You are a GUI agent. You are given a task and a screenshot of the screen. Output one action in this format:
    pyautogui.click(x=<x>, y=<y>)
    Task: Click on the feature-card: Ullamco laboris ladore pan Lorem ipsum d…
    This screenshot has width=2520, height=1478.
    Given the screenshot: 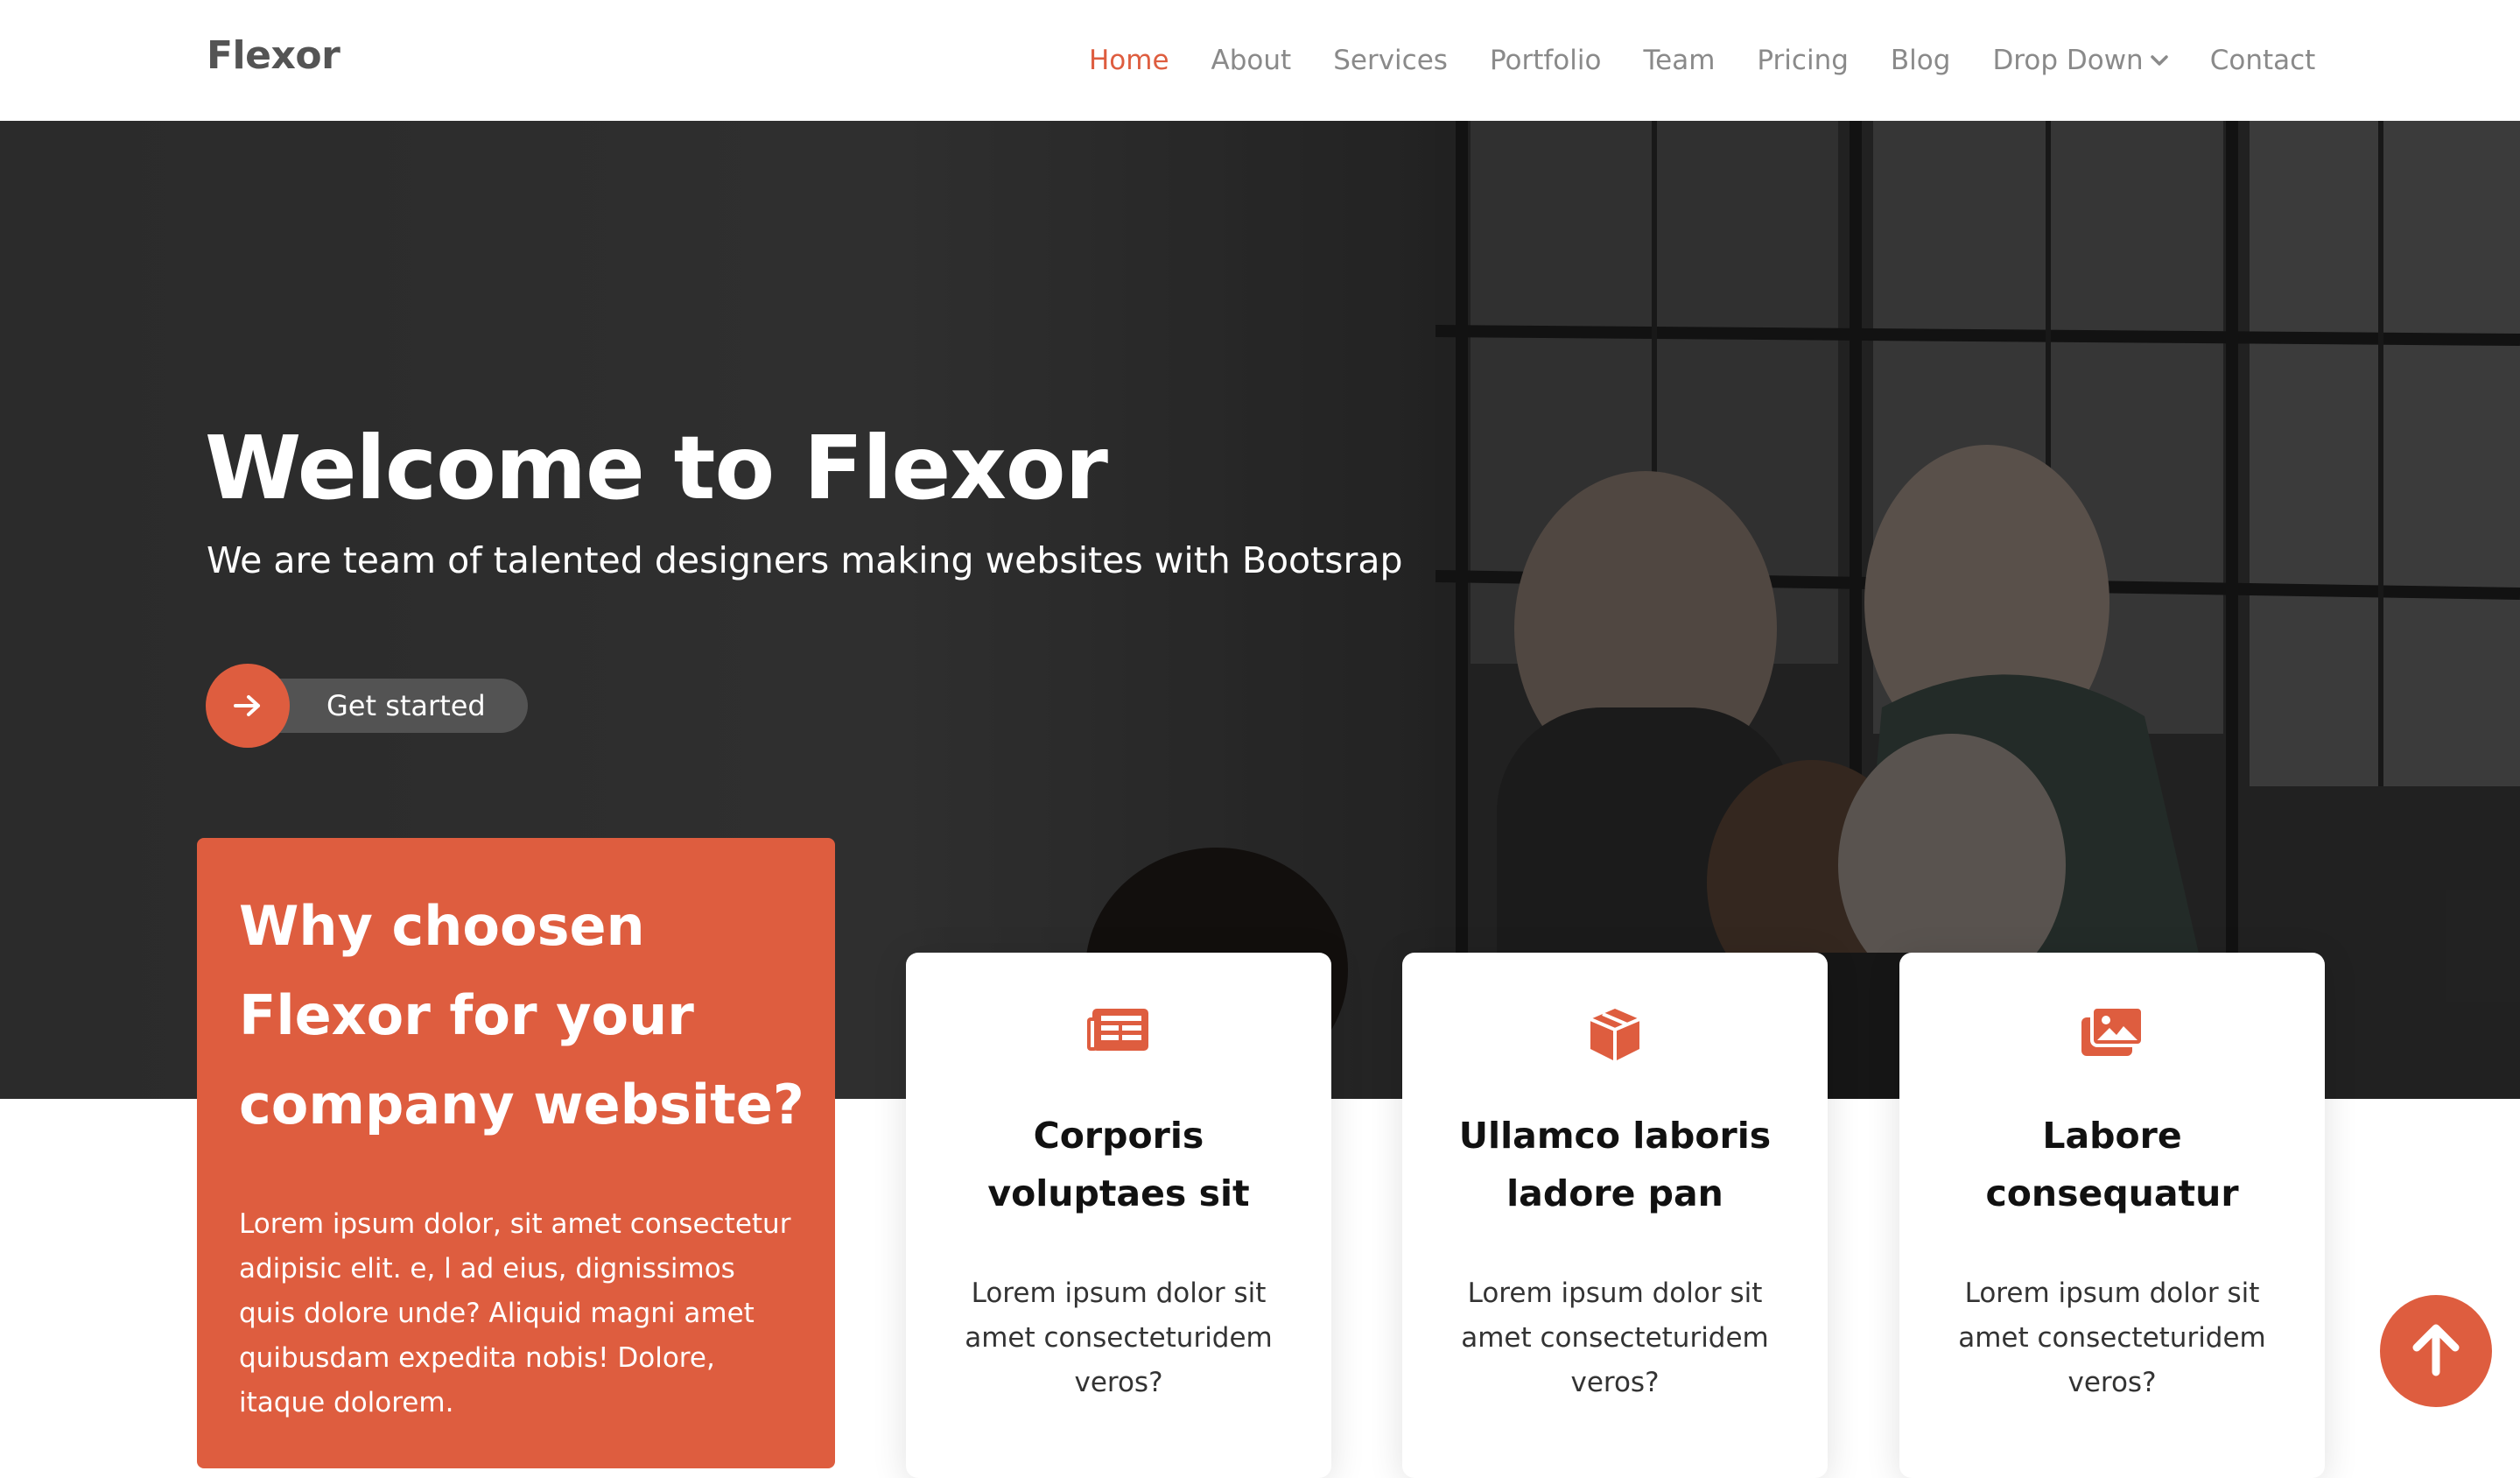 What is the action you would take?
    pyautogui.click(x=1615, y=1215)
    